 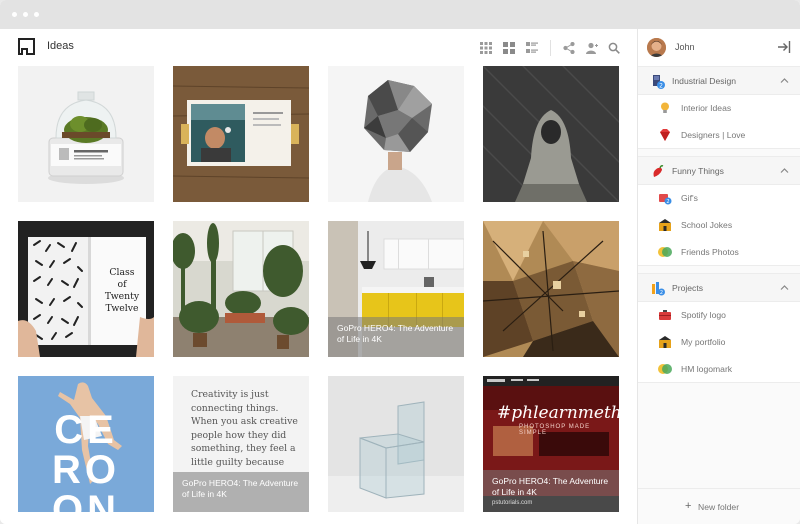 I want to click on sidebar-item-school-jokes: School Jokes, so click(x=719, y=225).